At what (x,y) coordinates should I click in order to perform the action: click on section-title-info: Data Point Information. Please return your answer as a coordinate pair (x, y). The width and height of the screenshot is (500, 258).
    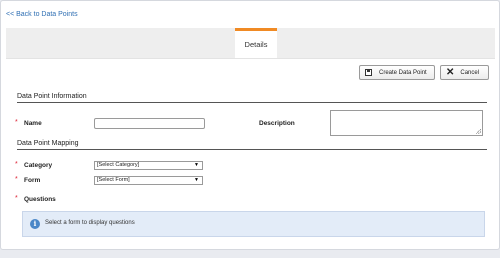
    Looking at the image, I should click on (52, 96).